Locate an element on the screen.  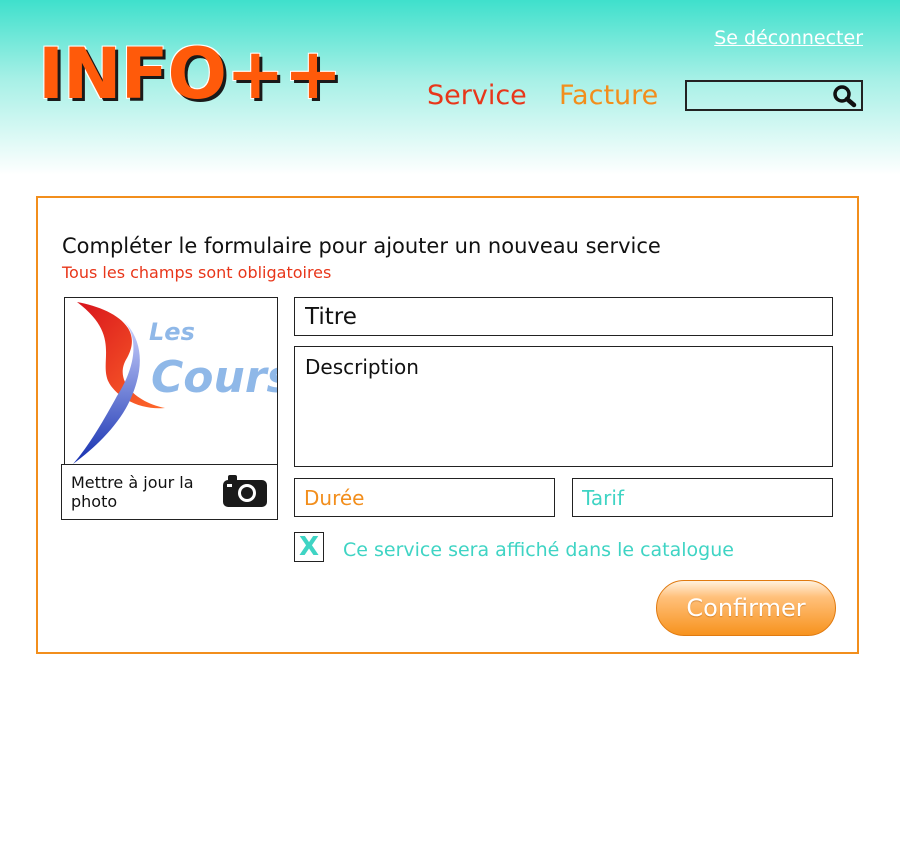
duration-input is located at coordinates (424, 497).